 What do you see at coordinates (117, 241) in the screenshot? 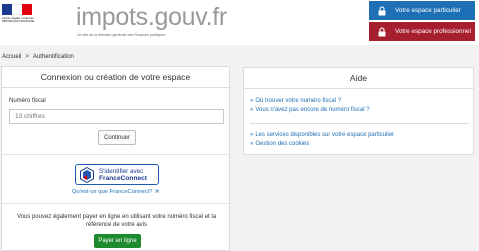
I see `pay-online-button: Payer en ligne` at bounding box center [117, 241].